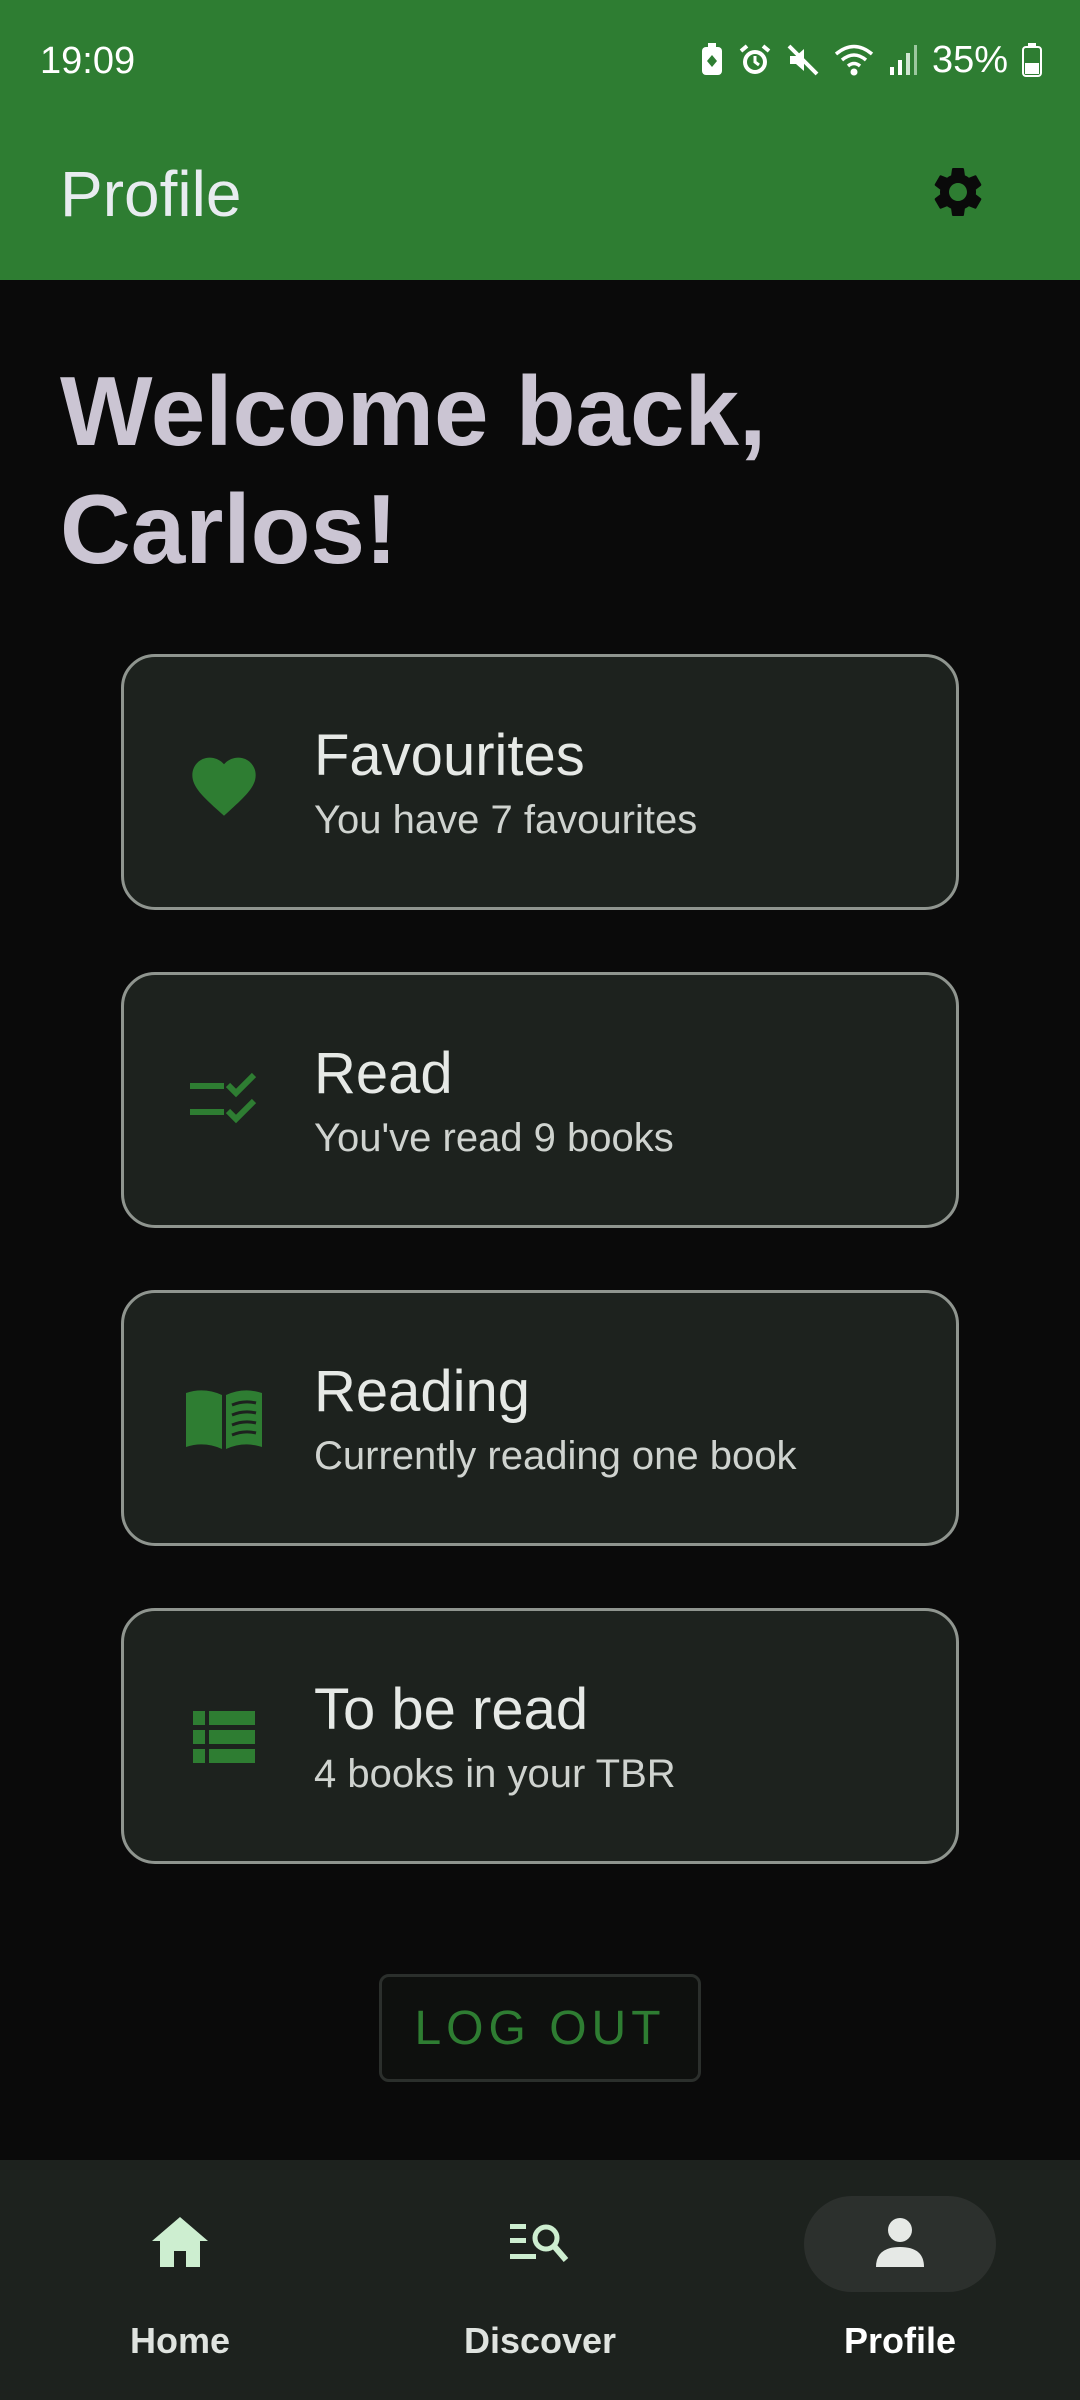 The width and height of the screenshot is (1080, 2400). Describe the element at coordinates (1032, 60) in the screenshot. I see `battery-icon` at that location.